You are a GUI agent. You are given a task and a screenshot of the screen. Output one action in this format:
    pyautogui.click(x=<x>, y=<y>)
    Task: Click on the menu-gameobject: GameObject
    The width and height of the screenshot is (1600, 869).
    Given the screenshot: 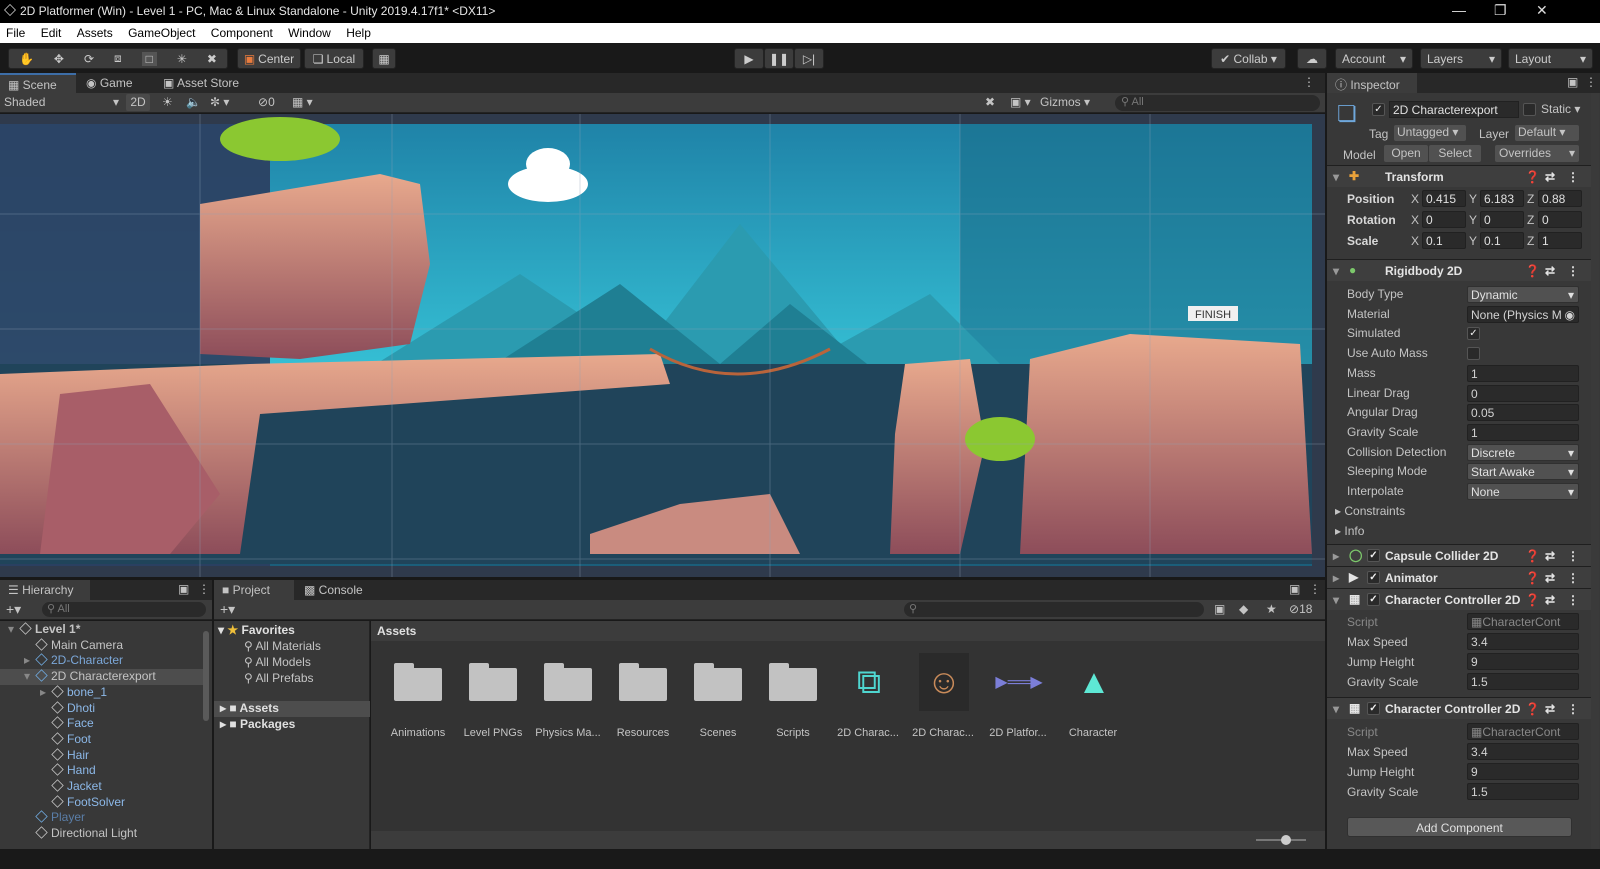 What is the action you would take?
    pyautogui.click(x=161, y=31)
    